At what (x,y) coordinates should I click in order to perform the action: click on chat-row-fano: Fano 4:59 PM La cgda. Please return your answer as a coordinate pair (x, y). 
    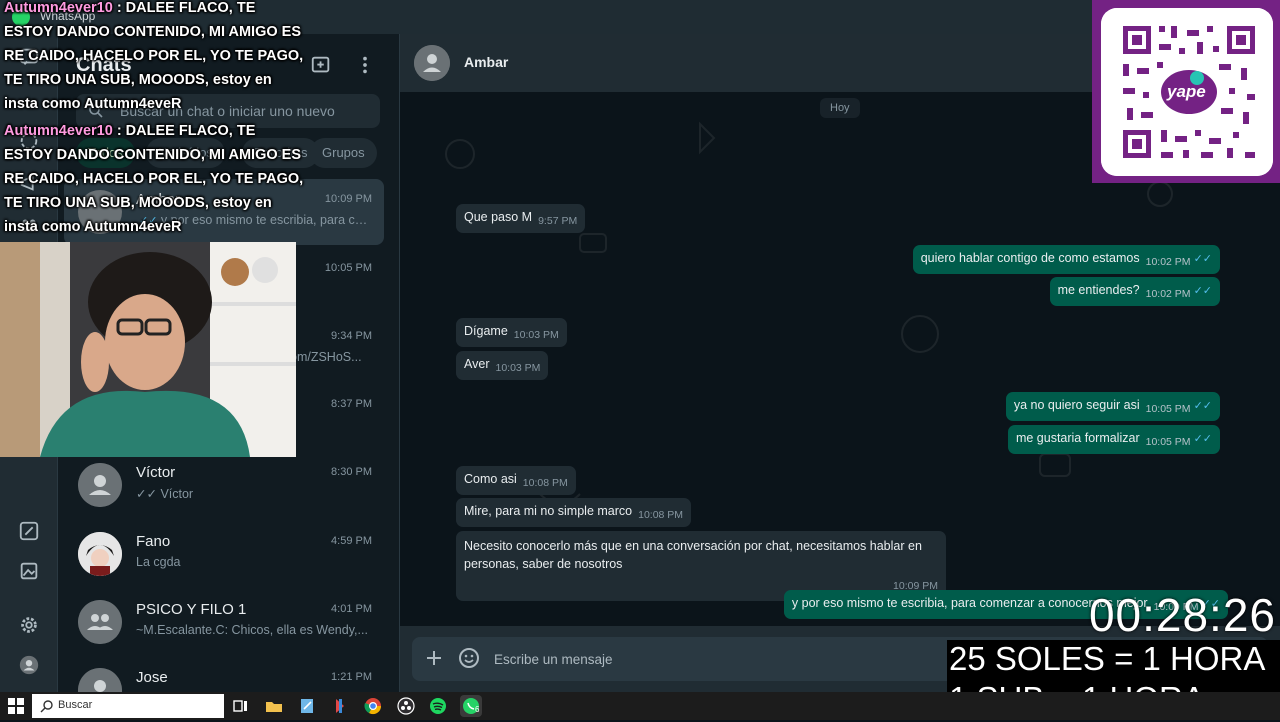
    Looking at the image, I should click on (224, 554).